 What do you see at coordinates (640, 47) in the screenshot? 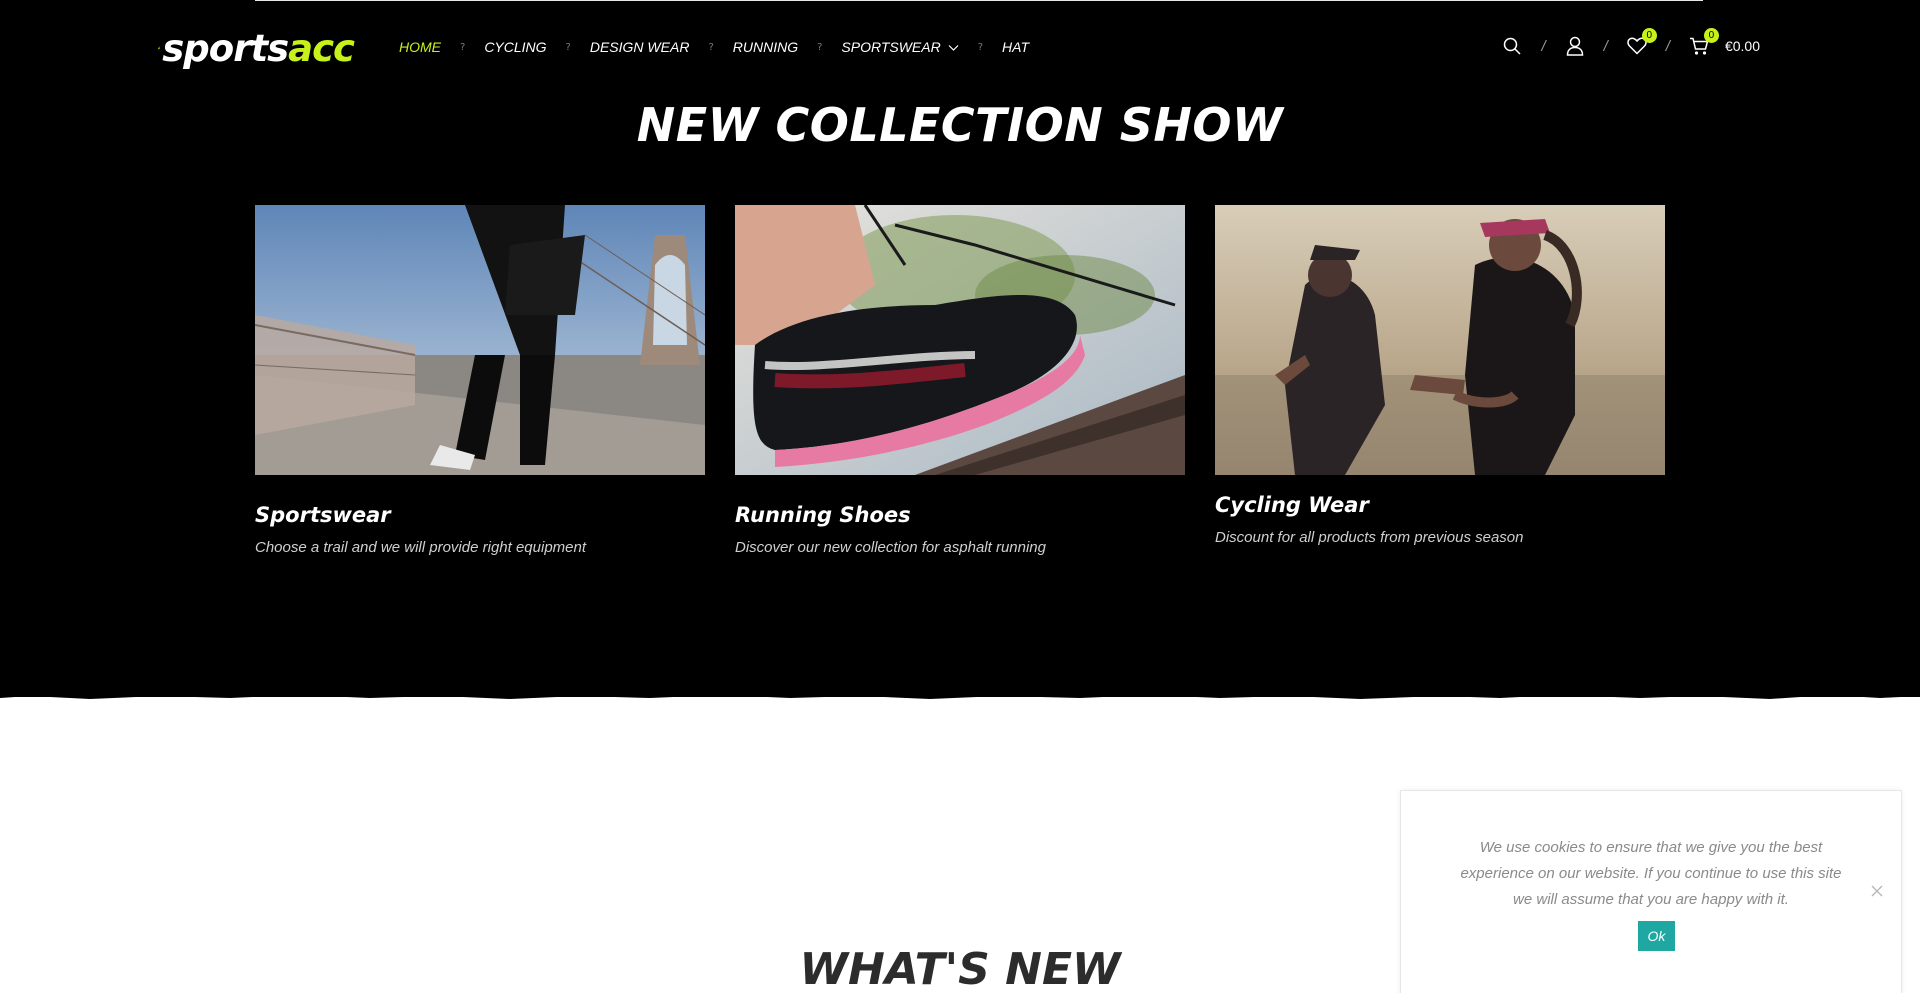
I see `nav-item-design-wear: DESIGN WEAR` at bounding box center [640, 47].